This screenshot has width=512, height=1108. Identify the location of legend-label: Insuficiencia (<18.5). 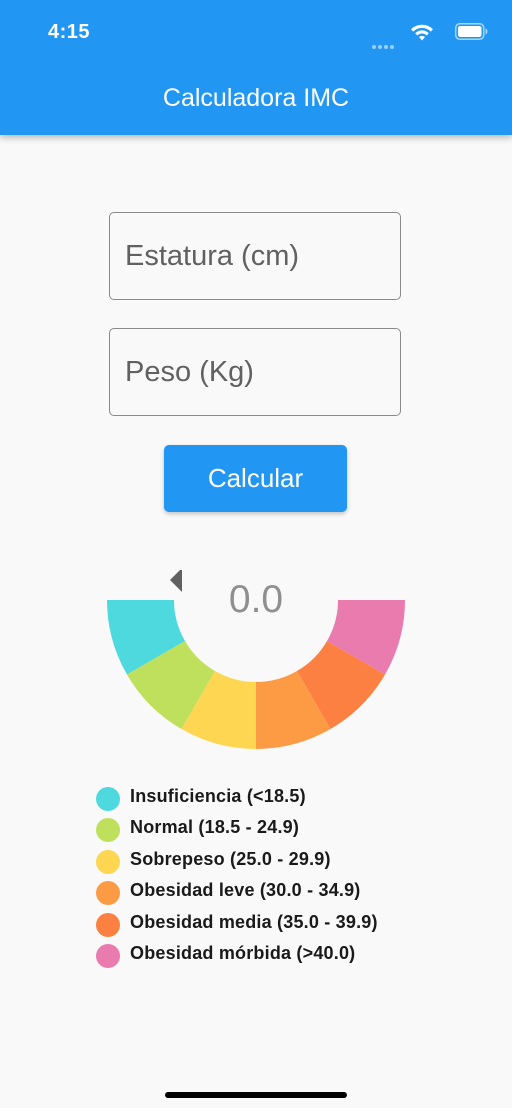
(218, 796).